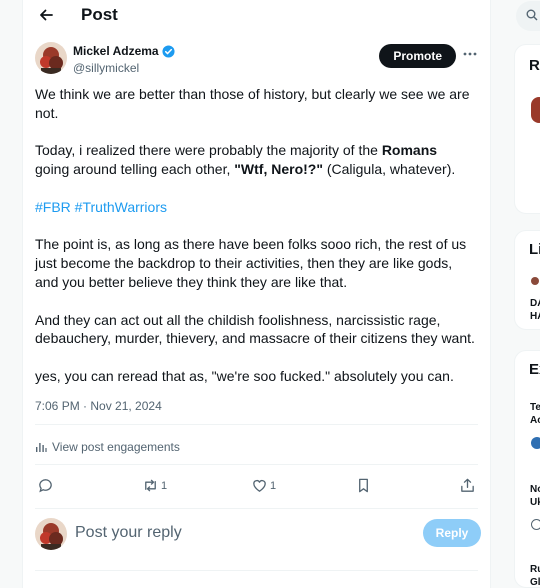  Describe the element at coordinates (535, 310) in the screenshot. I see `card-text: DA HA` at that location.